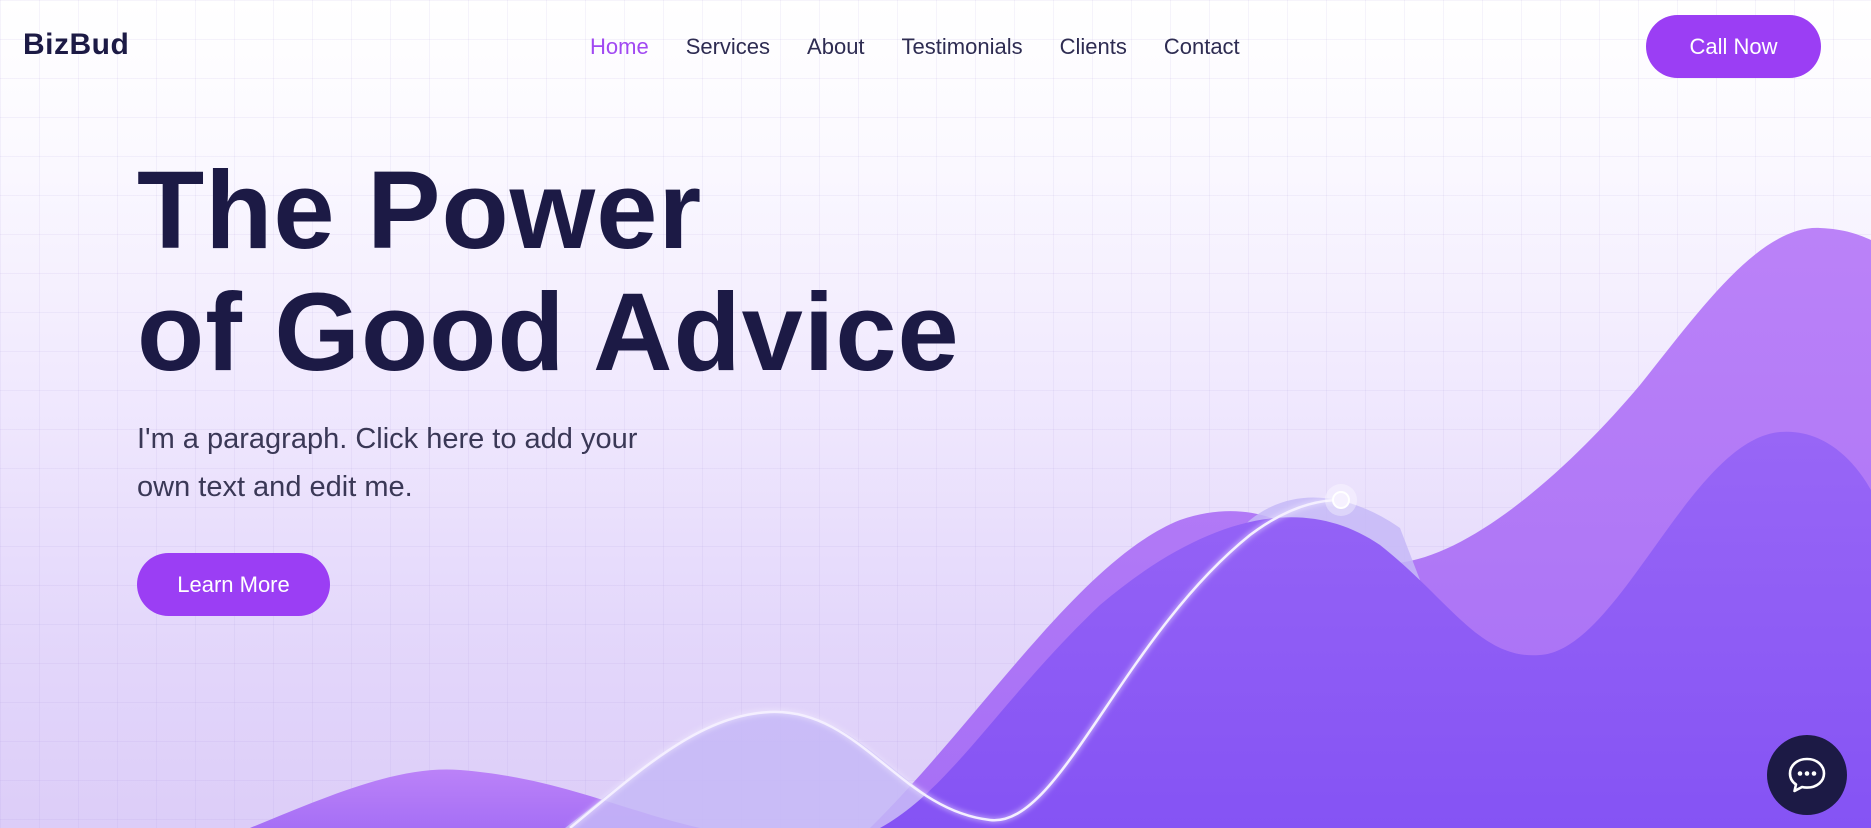  I want to click on chat-button, so click(1807, 775).